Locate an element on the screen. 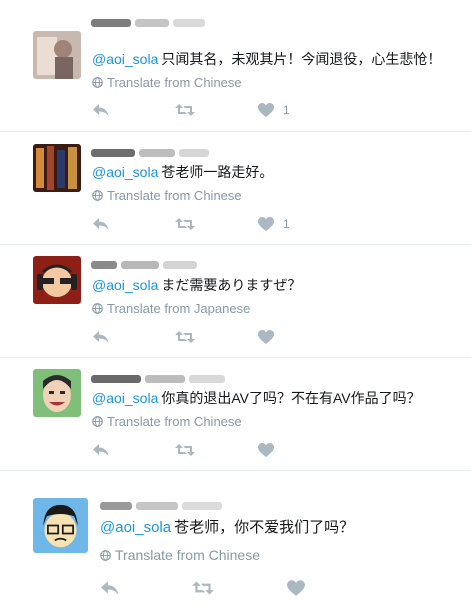 This screenshot has width=471, height=605. translate-link: Translate from Japanese is located at coordinates (171, 308).